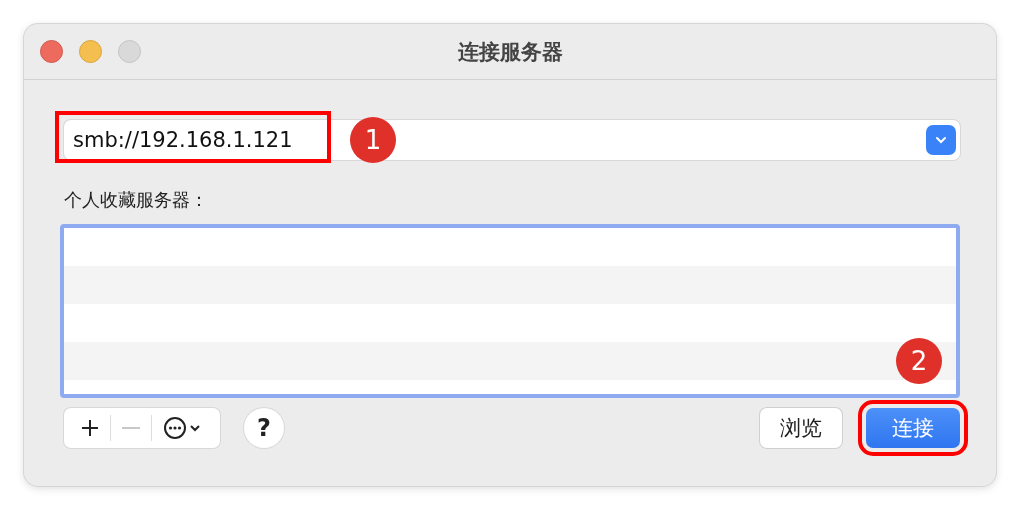 Image resolution: width=1020 pixels, height=510 pixels. I want to click on dialog-button: 浏览, so click(801, 428).